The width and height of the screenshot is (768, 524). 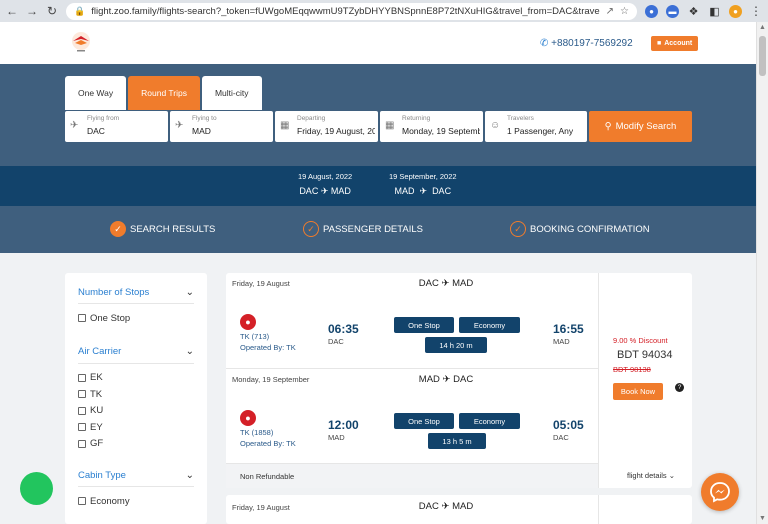 What do you see at coordinates (632, 369) in the screenshot?
I see `original-price: BDT 98138` at bounding box center [632, 369].